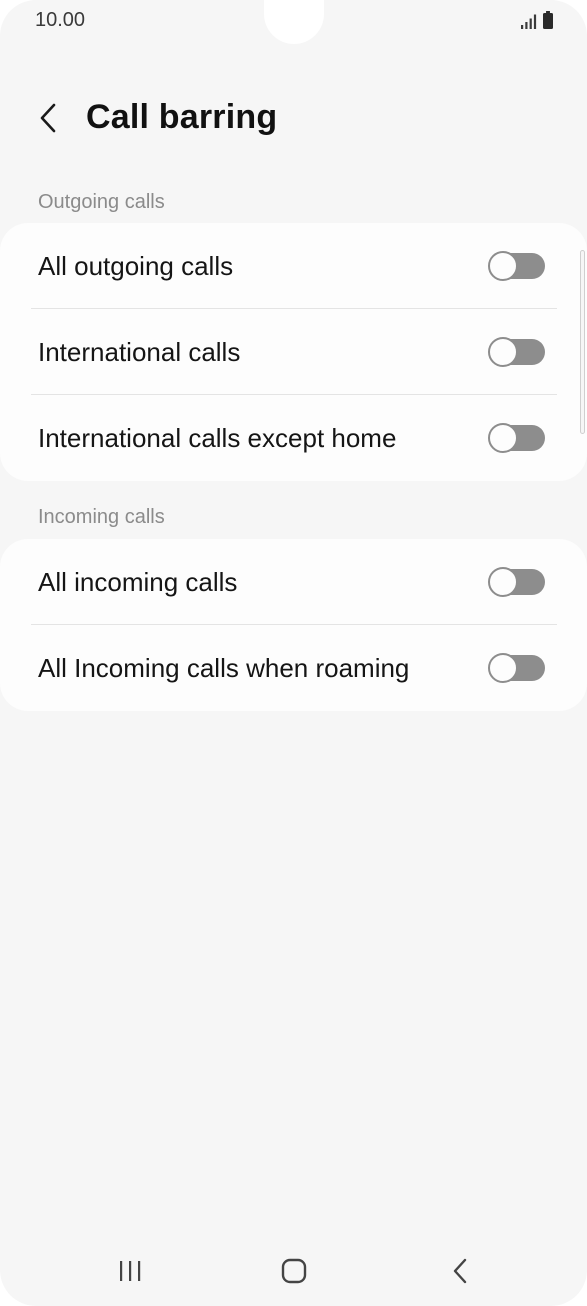  What do you see at coordinates (138, 581) in the screenshot?
I see `setting-label: All incoming calls` at bounding box center [138, 581].